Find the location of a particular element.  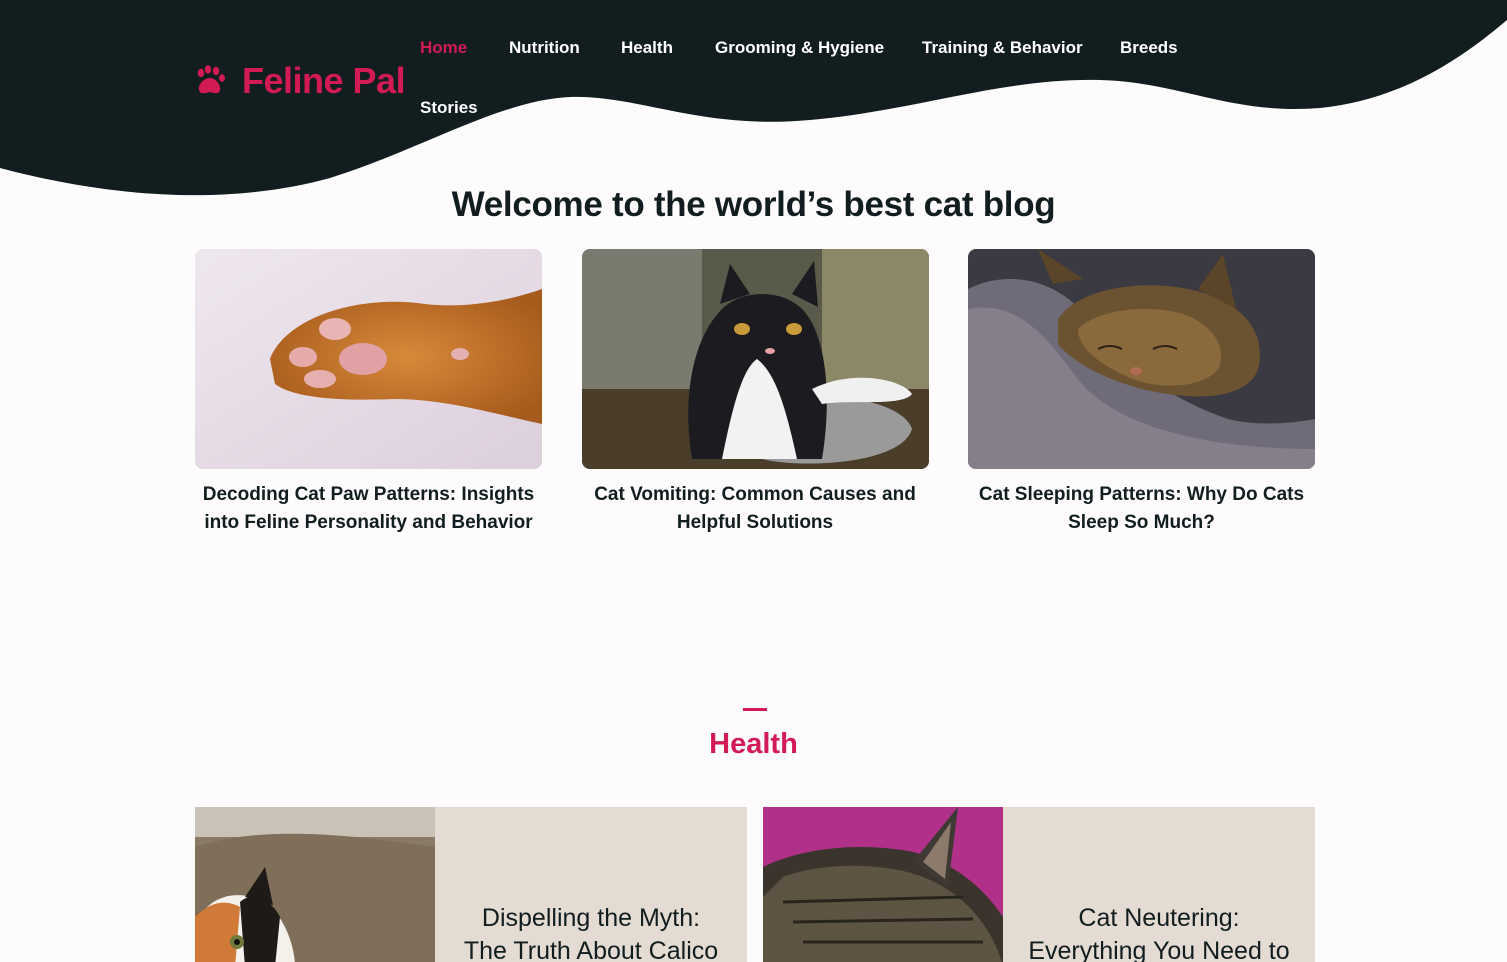

section-divider is located at coordinates (755, 709).